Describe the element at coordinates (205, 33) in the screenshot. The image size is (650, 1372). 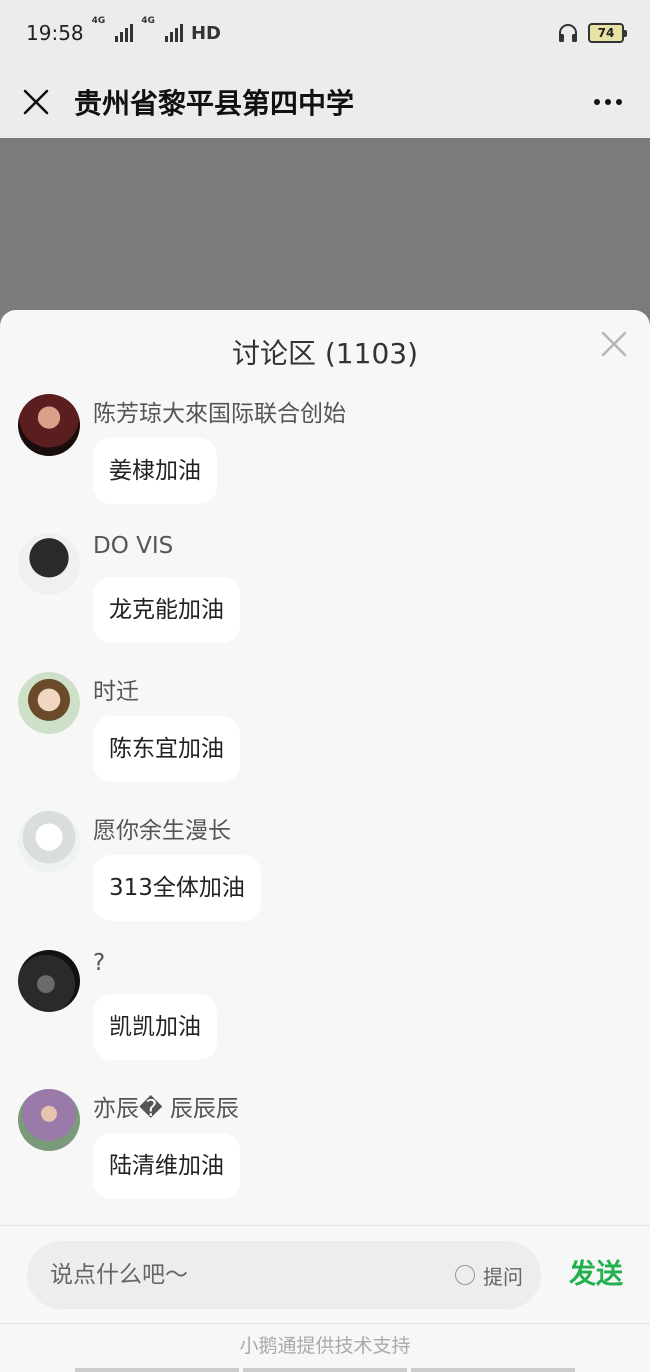
I see `hd-indicator: HD` at that location.